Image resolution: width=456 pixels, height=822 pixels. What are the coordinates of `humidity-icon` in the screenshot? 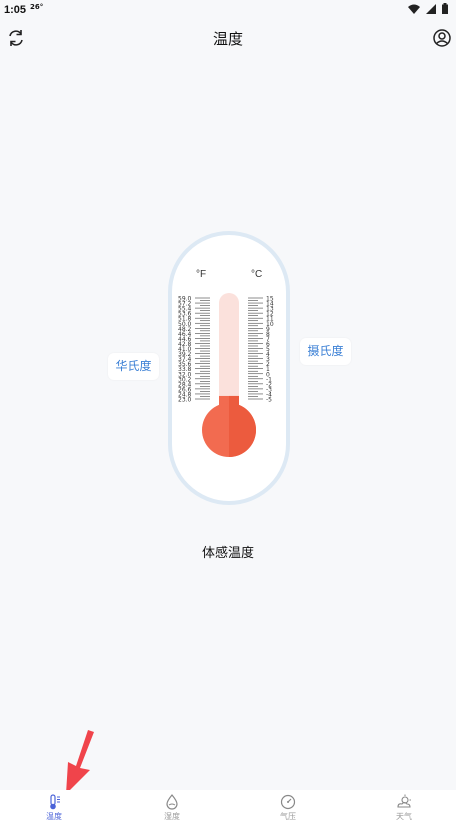 It's located at (172, 802).